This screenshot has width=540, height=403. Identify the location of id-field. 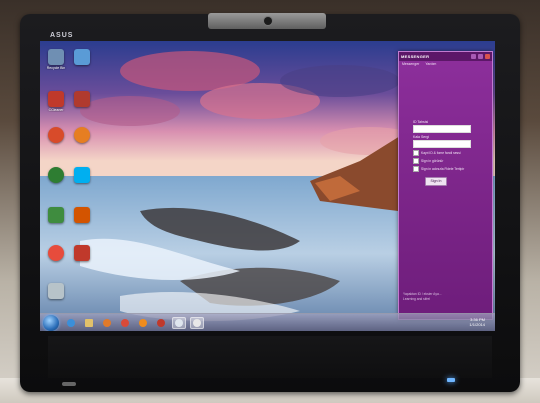
(442, 129).